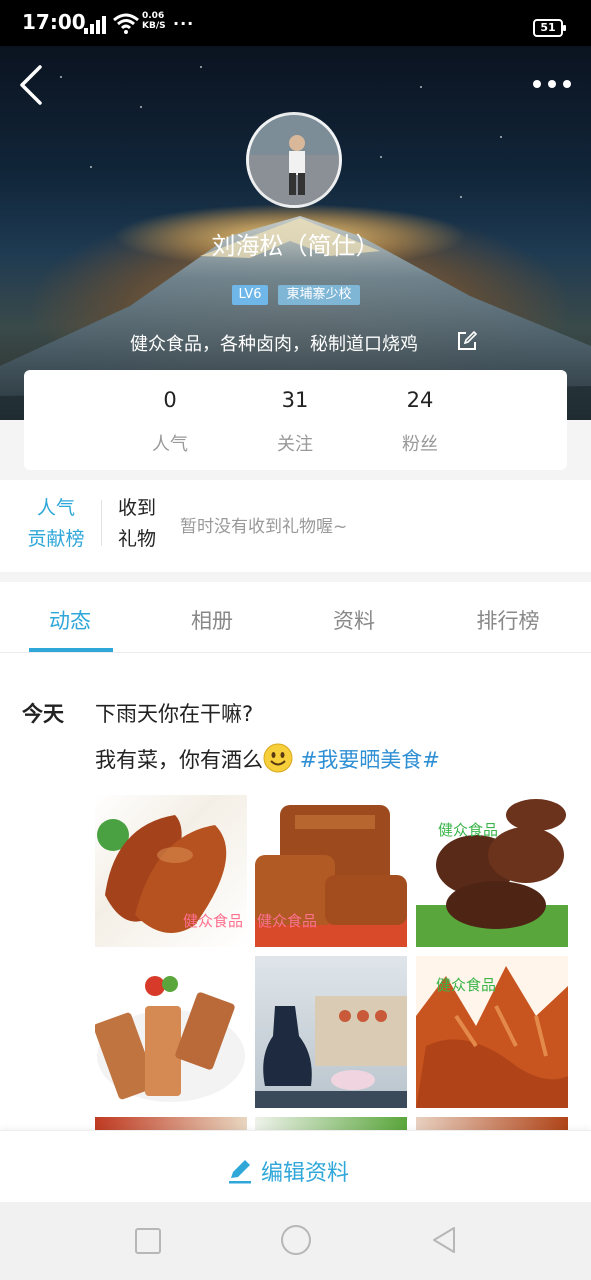 This screenshot has width=591, height=1280. I want to click on stat-fans-label: 粉丝, so click(420, 444).